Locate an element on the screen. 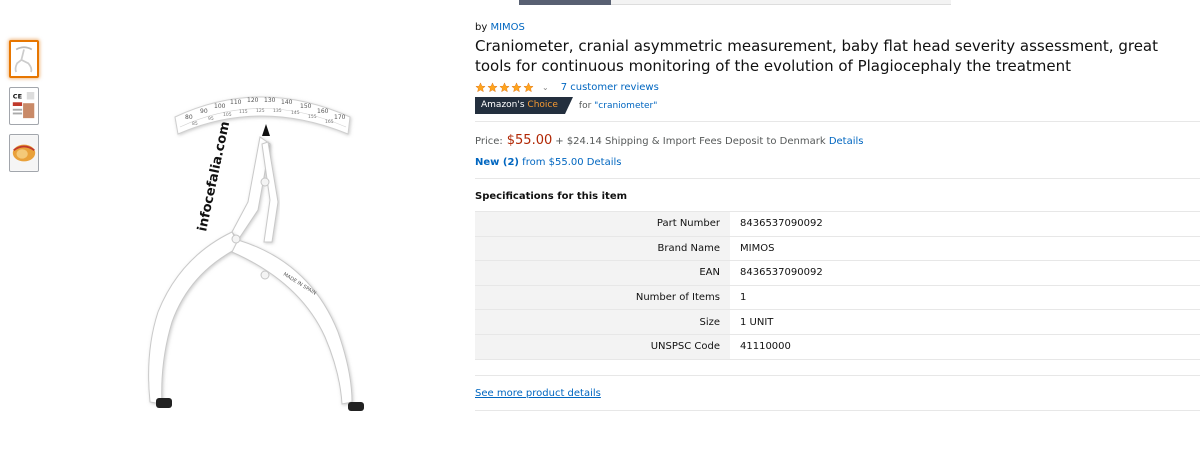 This screenshot has width=1200, height=463. scale-tick-label: 165 is located at coordinates (329, 122).